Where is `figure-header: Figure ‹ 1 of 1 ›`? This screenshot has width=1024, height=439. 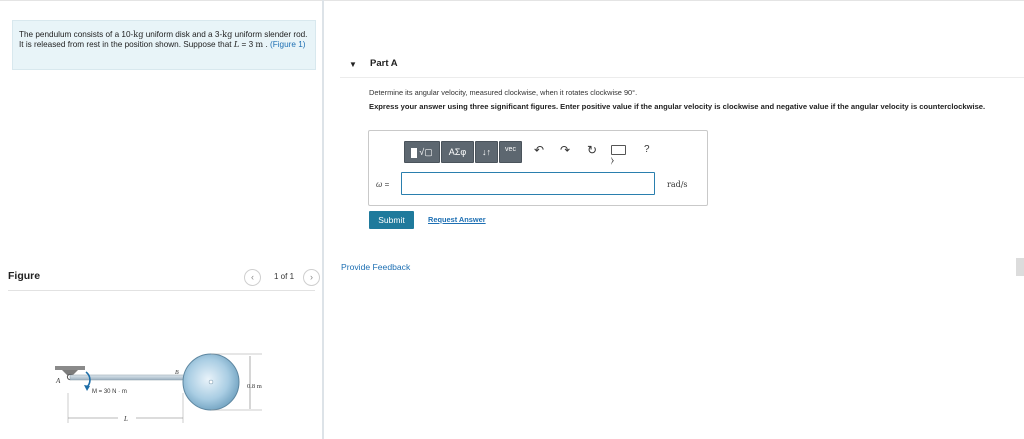
figure-header: Figure ‹ 1 of 1 › is located at coordinates (164, 279).